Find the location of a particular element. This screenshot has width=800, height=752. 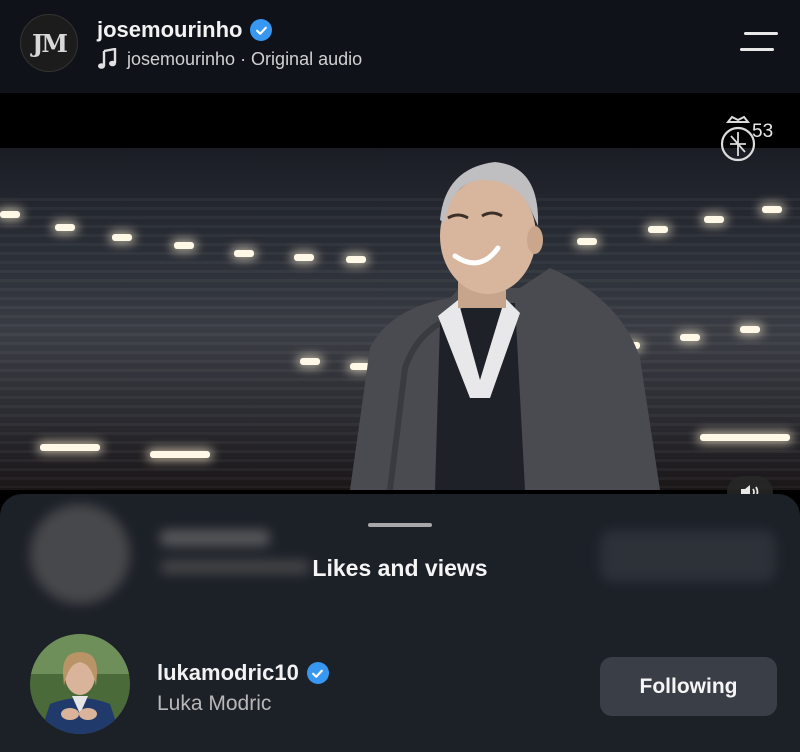

user-full-name: Luka Modric is located at coordinates (214, 703).